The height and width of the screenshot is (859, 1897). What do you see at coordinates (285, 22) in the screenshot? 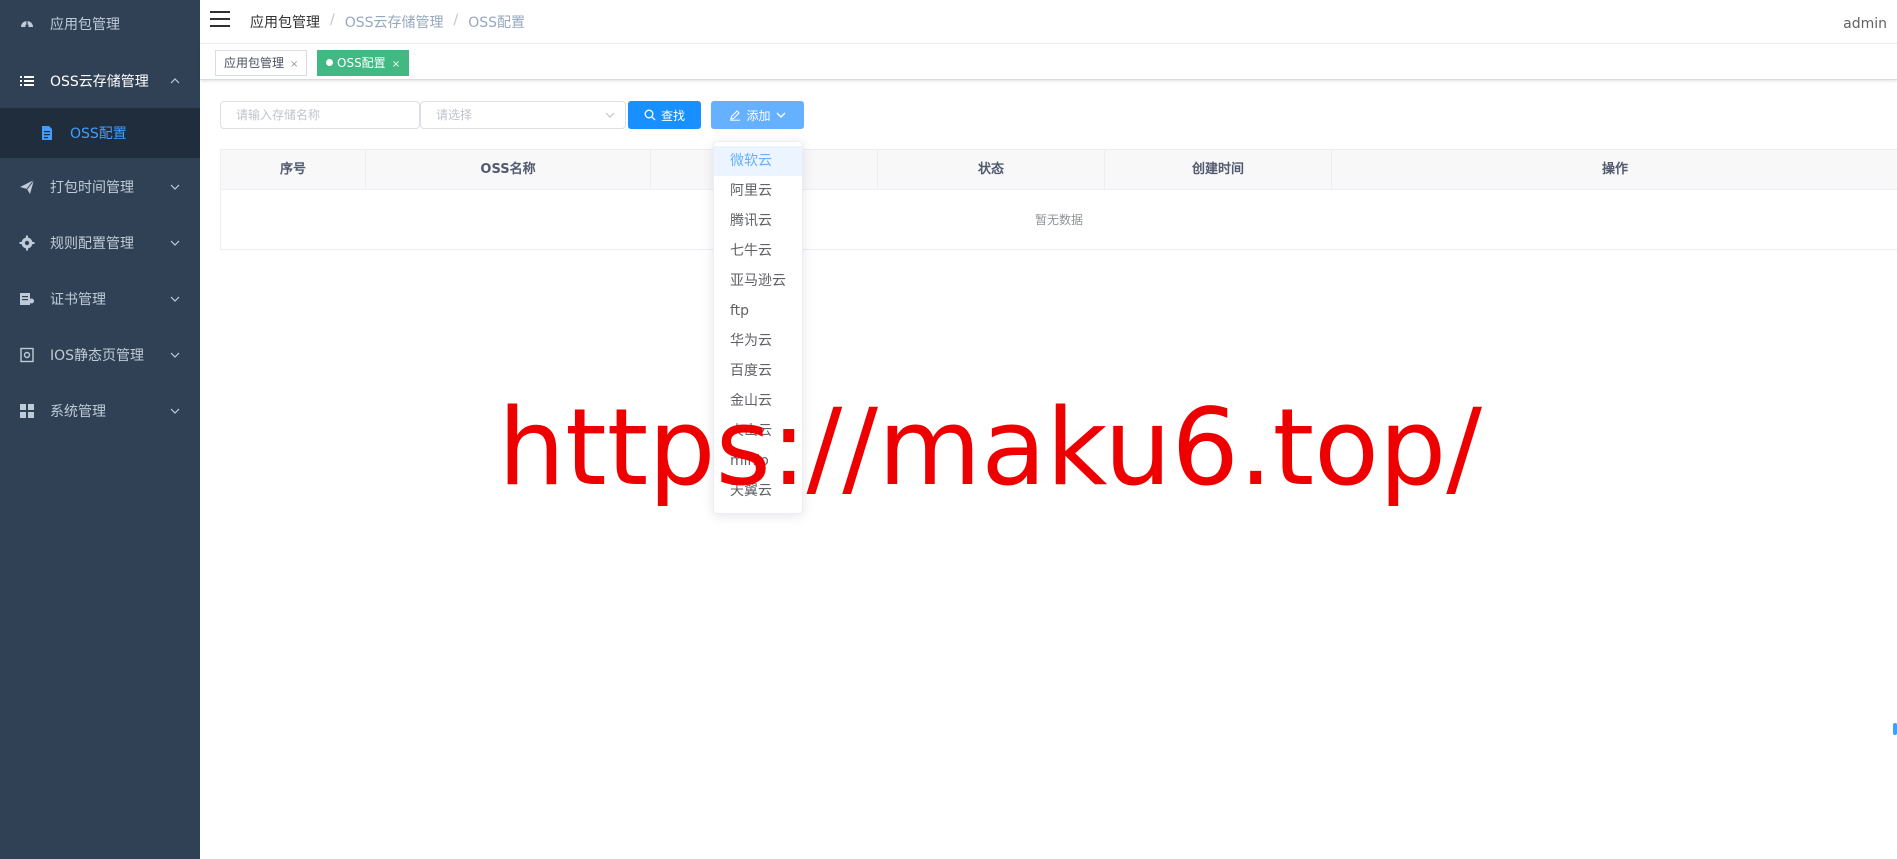
I see `breadcrumb-item: 应用包管理` at bounding box center [285, 22].